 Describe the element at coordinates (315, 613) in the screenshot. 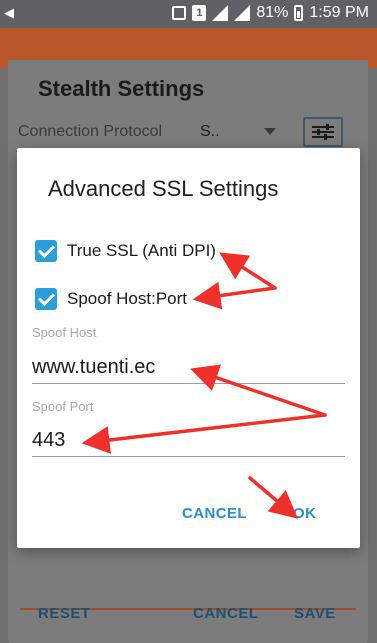

I see `save-button: SAVE` at that location.